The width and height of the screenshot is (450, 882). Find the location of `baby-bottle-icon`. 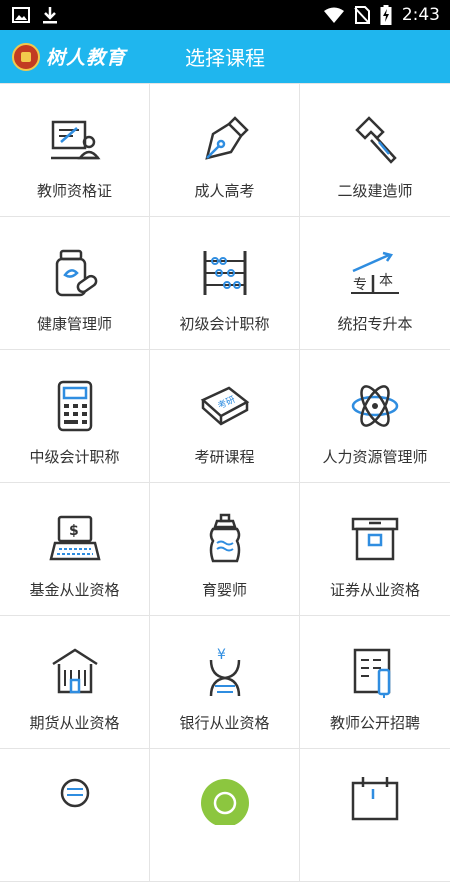

baby-bottle-icon is located at coordinates (224, 538).